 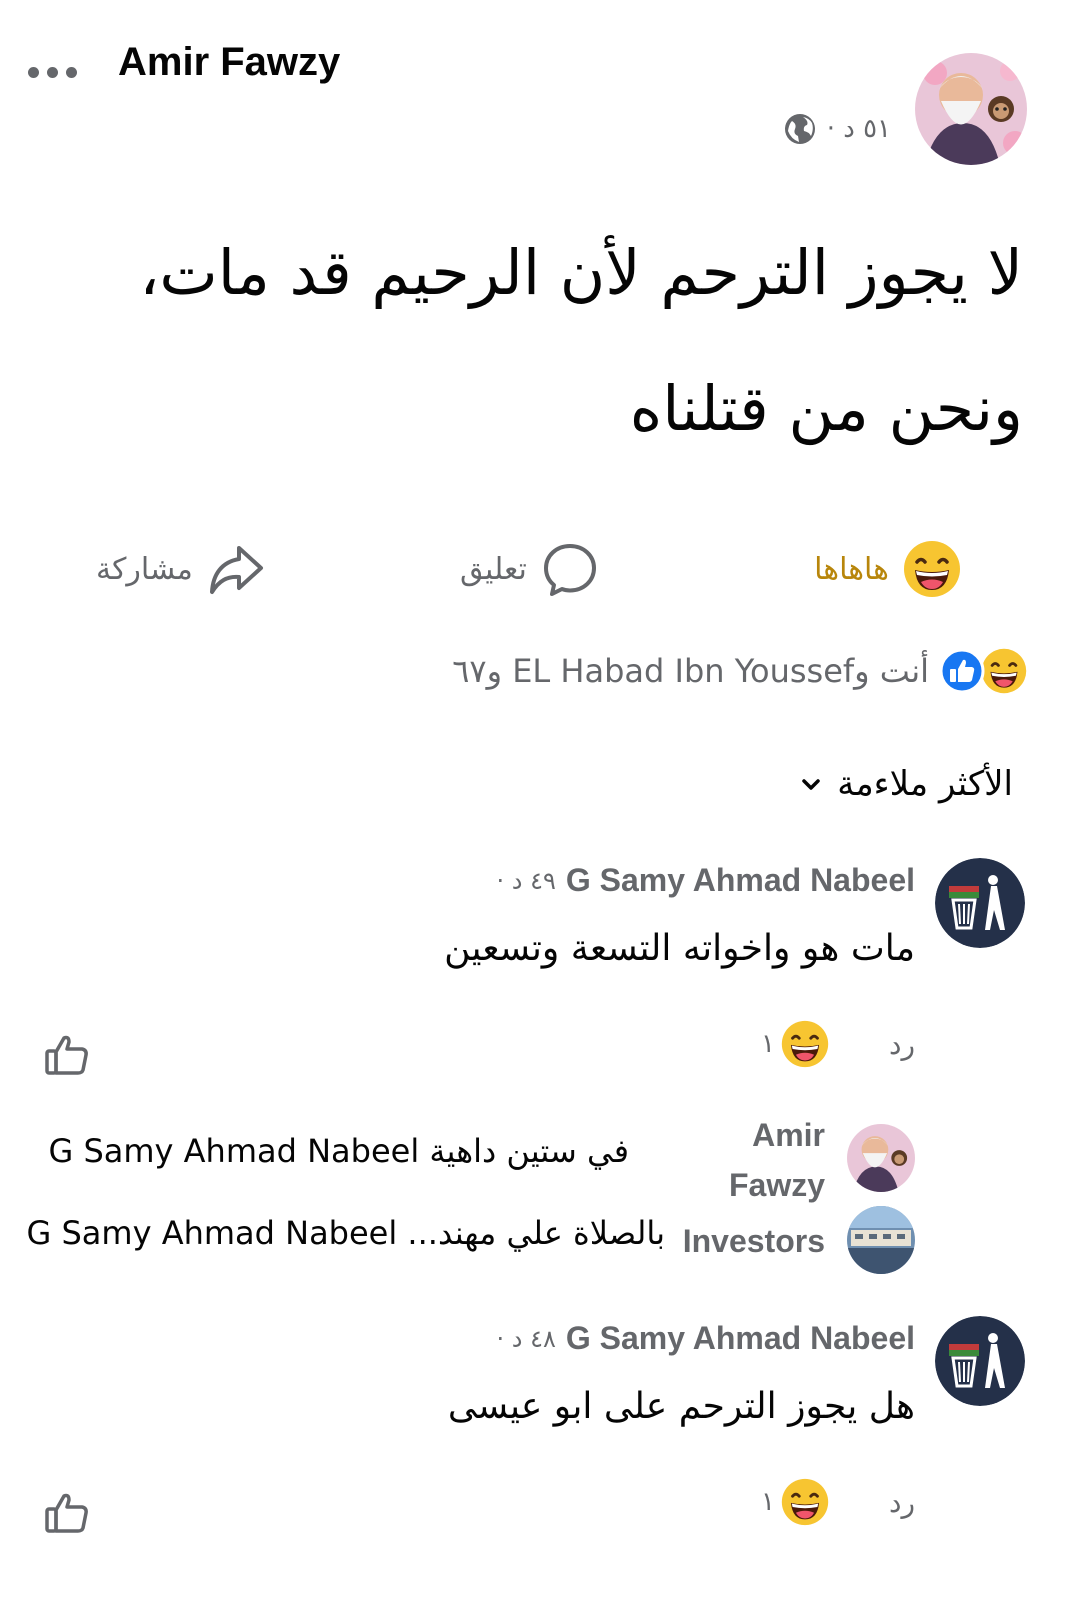 What do you see at coordinates (493, 569) in the screenshot?
I see `comment-label: تعليق` at bounding box center [493, 569].